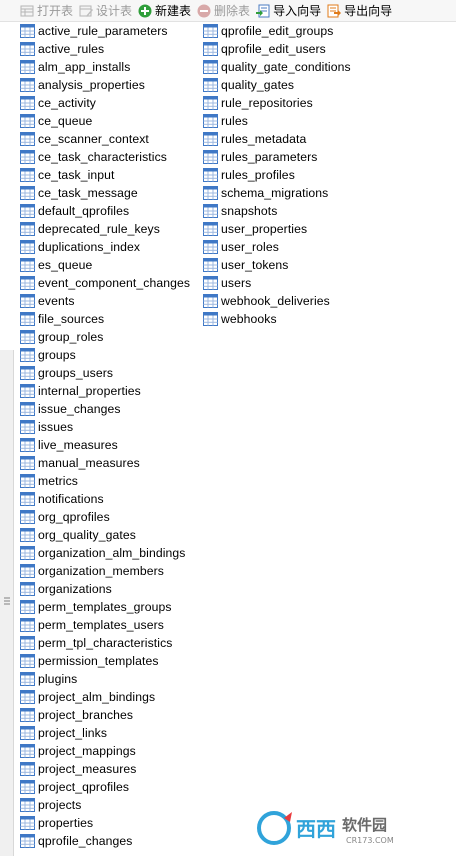 The image size is (456, 856). What do you see at coordinates (277, 283) in the screenshot?
I see `table-item: users` at bounding box center [277, 283].